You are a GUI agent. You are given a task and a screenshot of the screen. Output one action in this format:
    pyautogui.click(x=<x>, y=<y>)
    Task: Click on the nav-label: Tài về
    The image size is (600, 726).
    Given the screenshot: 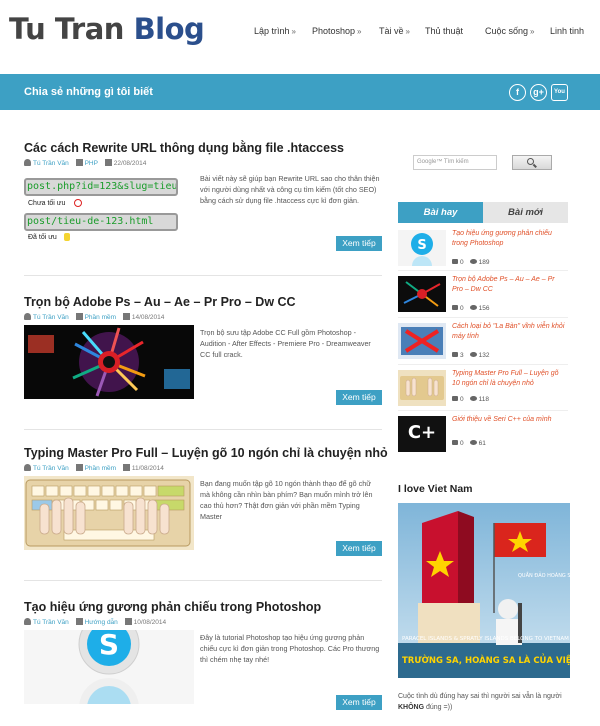 What is the action you would take?
    pyautogui.click(x=391, y=31)
    